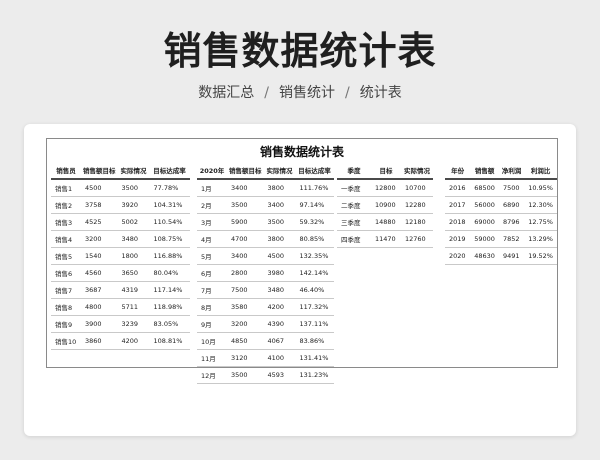 The width and height of the screenshot is (600, 460). Describe the element at coordinates (169, 256) in the screenshot. I see `table-cell: 116.88%` at that location.